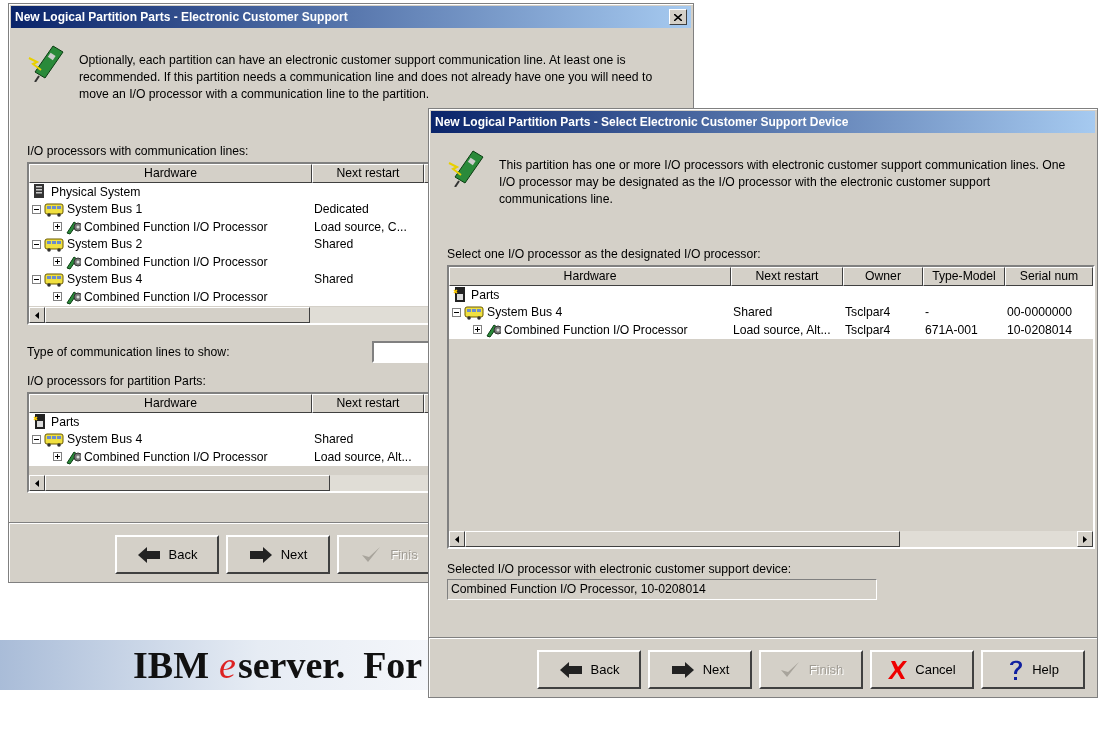 The image size is (1098, 729). Describe the element at coordinates (783, 182) in the screenshot. I see `info-message: This partition has one or more I/O processors with electronic customer support communication lines. One I/O processor may be designated as the I/O processor with the electronic customer support communications line.` at that location.